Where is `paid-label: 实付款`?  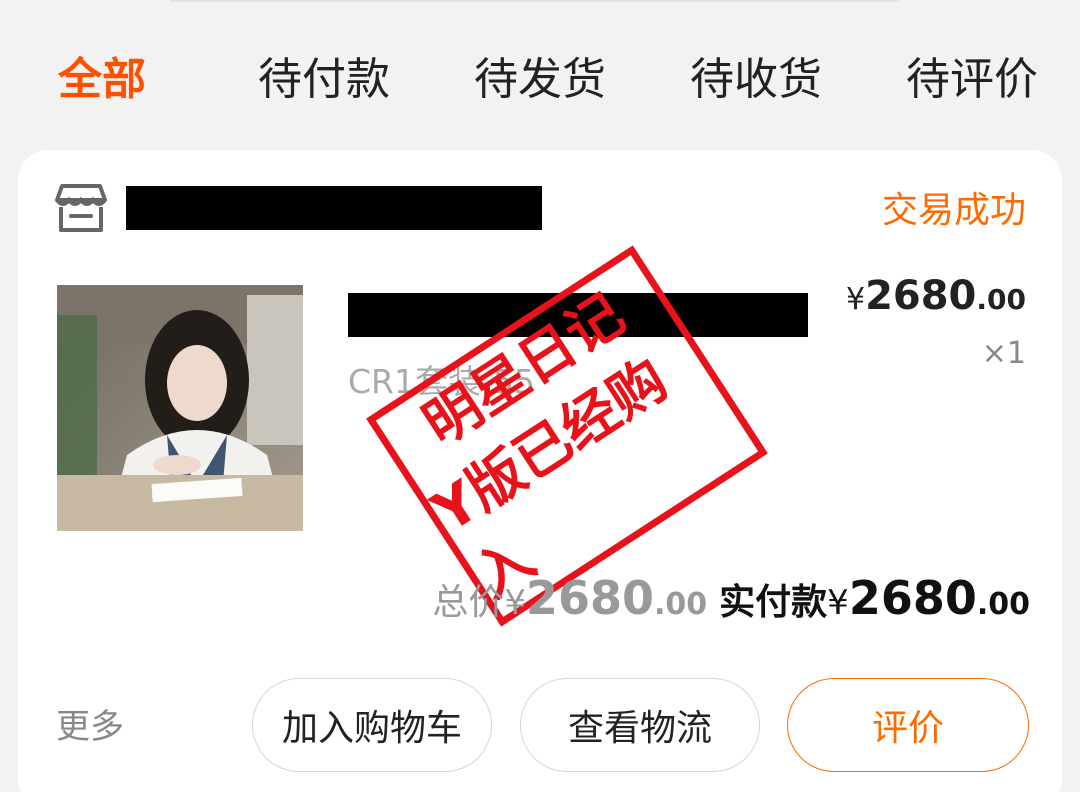 paid-label: 实付款 is located at coordinates (773, 602).